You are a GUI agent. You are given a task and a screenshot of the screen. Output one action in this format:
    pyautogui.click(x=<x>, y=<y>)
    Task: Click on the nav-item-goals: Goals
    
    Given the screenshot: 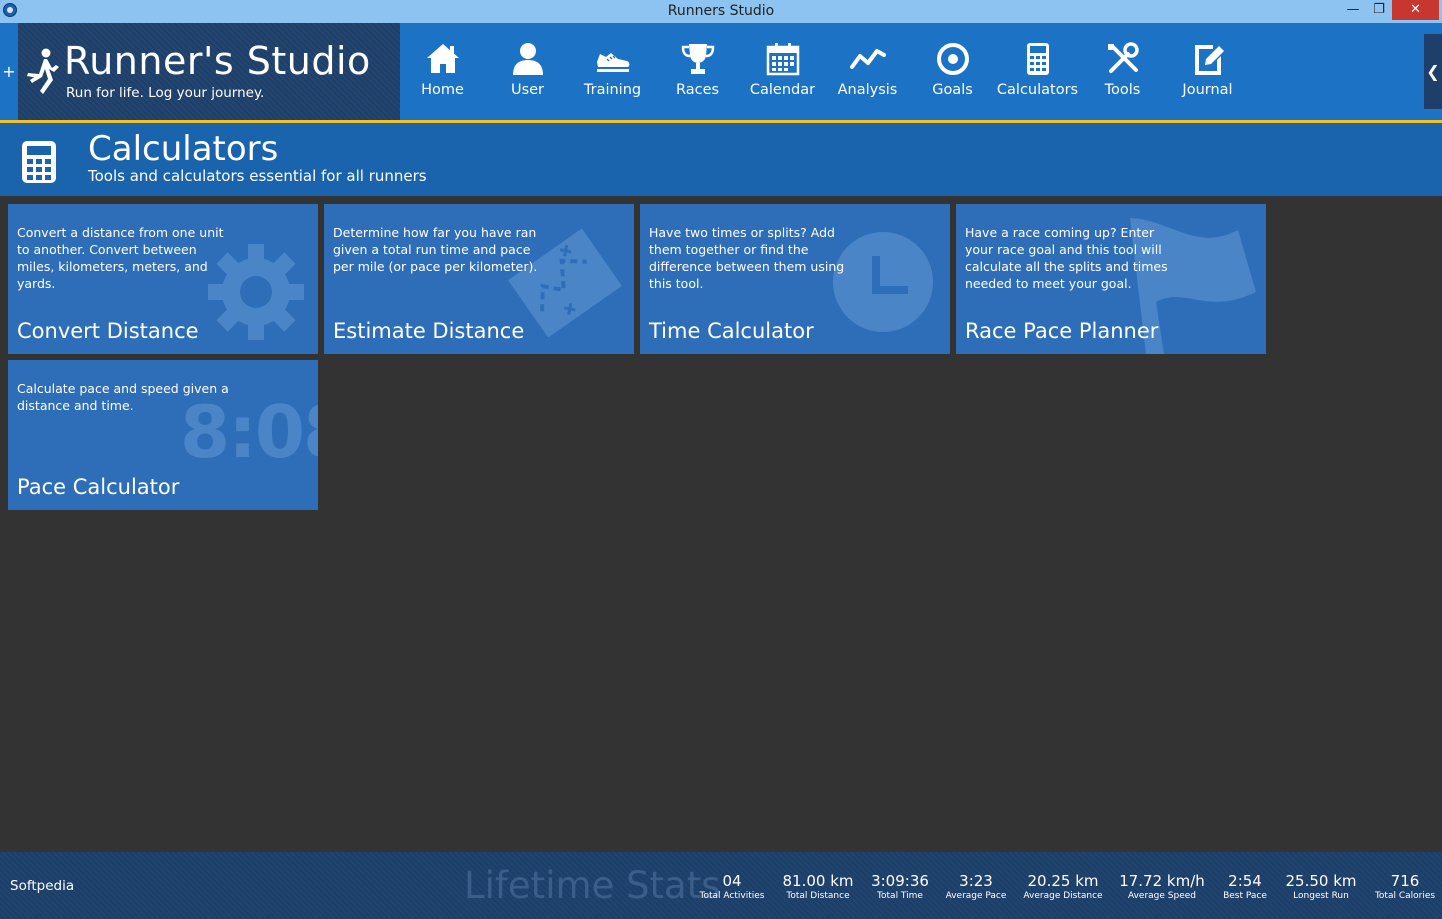 What is the action you would take?
    pyautogui.click(x=952, y=71)
    